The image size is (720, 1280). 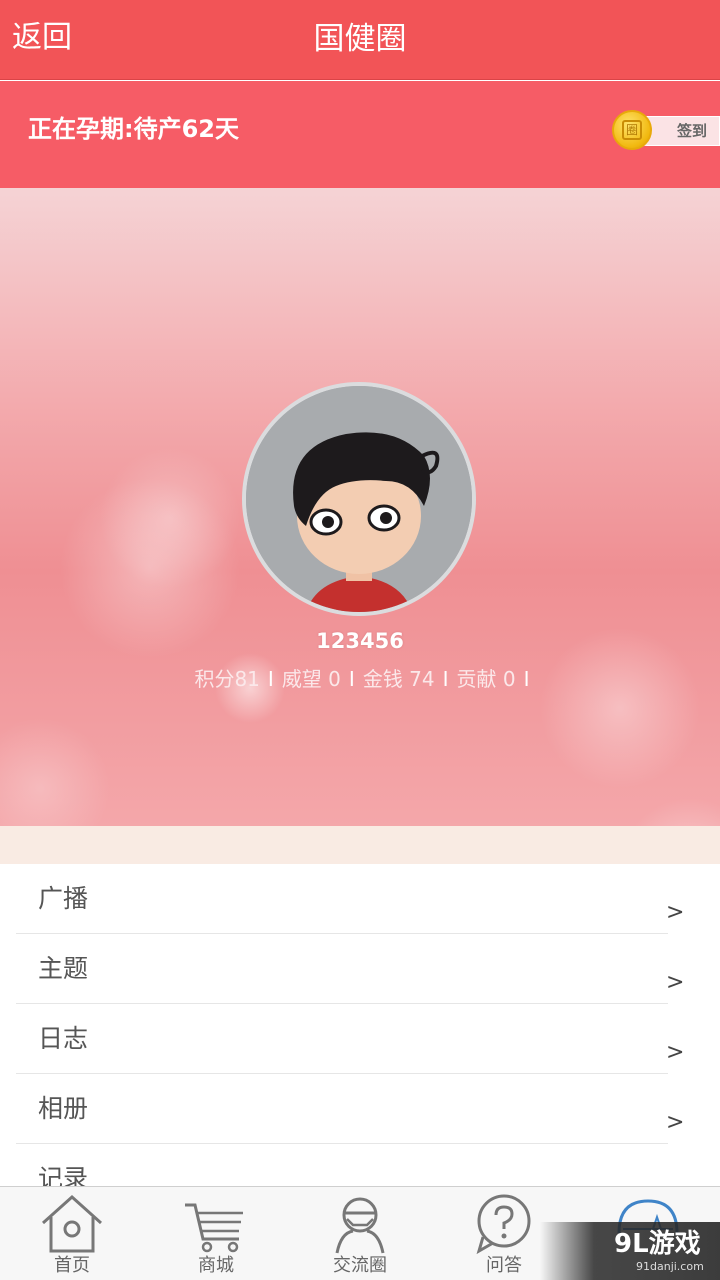 What do you see at coordinates (486, 679) in the screenshot?
I see `stat-contribution: 贡献 0` at bounding box center [486, 679].